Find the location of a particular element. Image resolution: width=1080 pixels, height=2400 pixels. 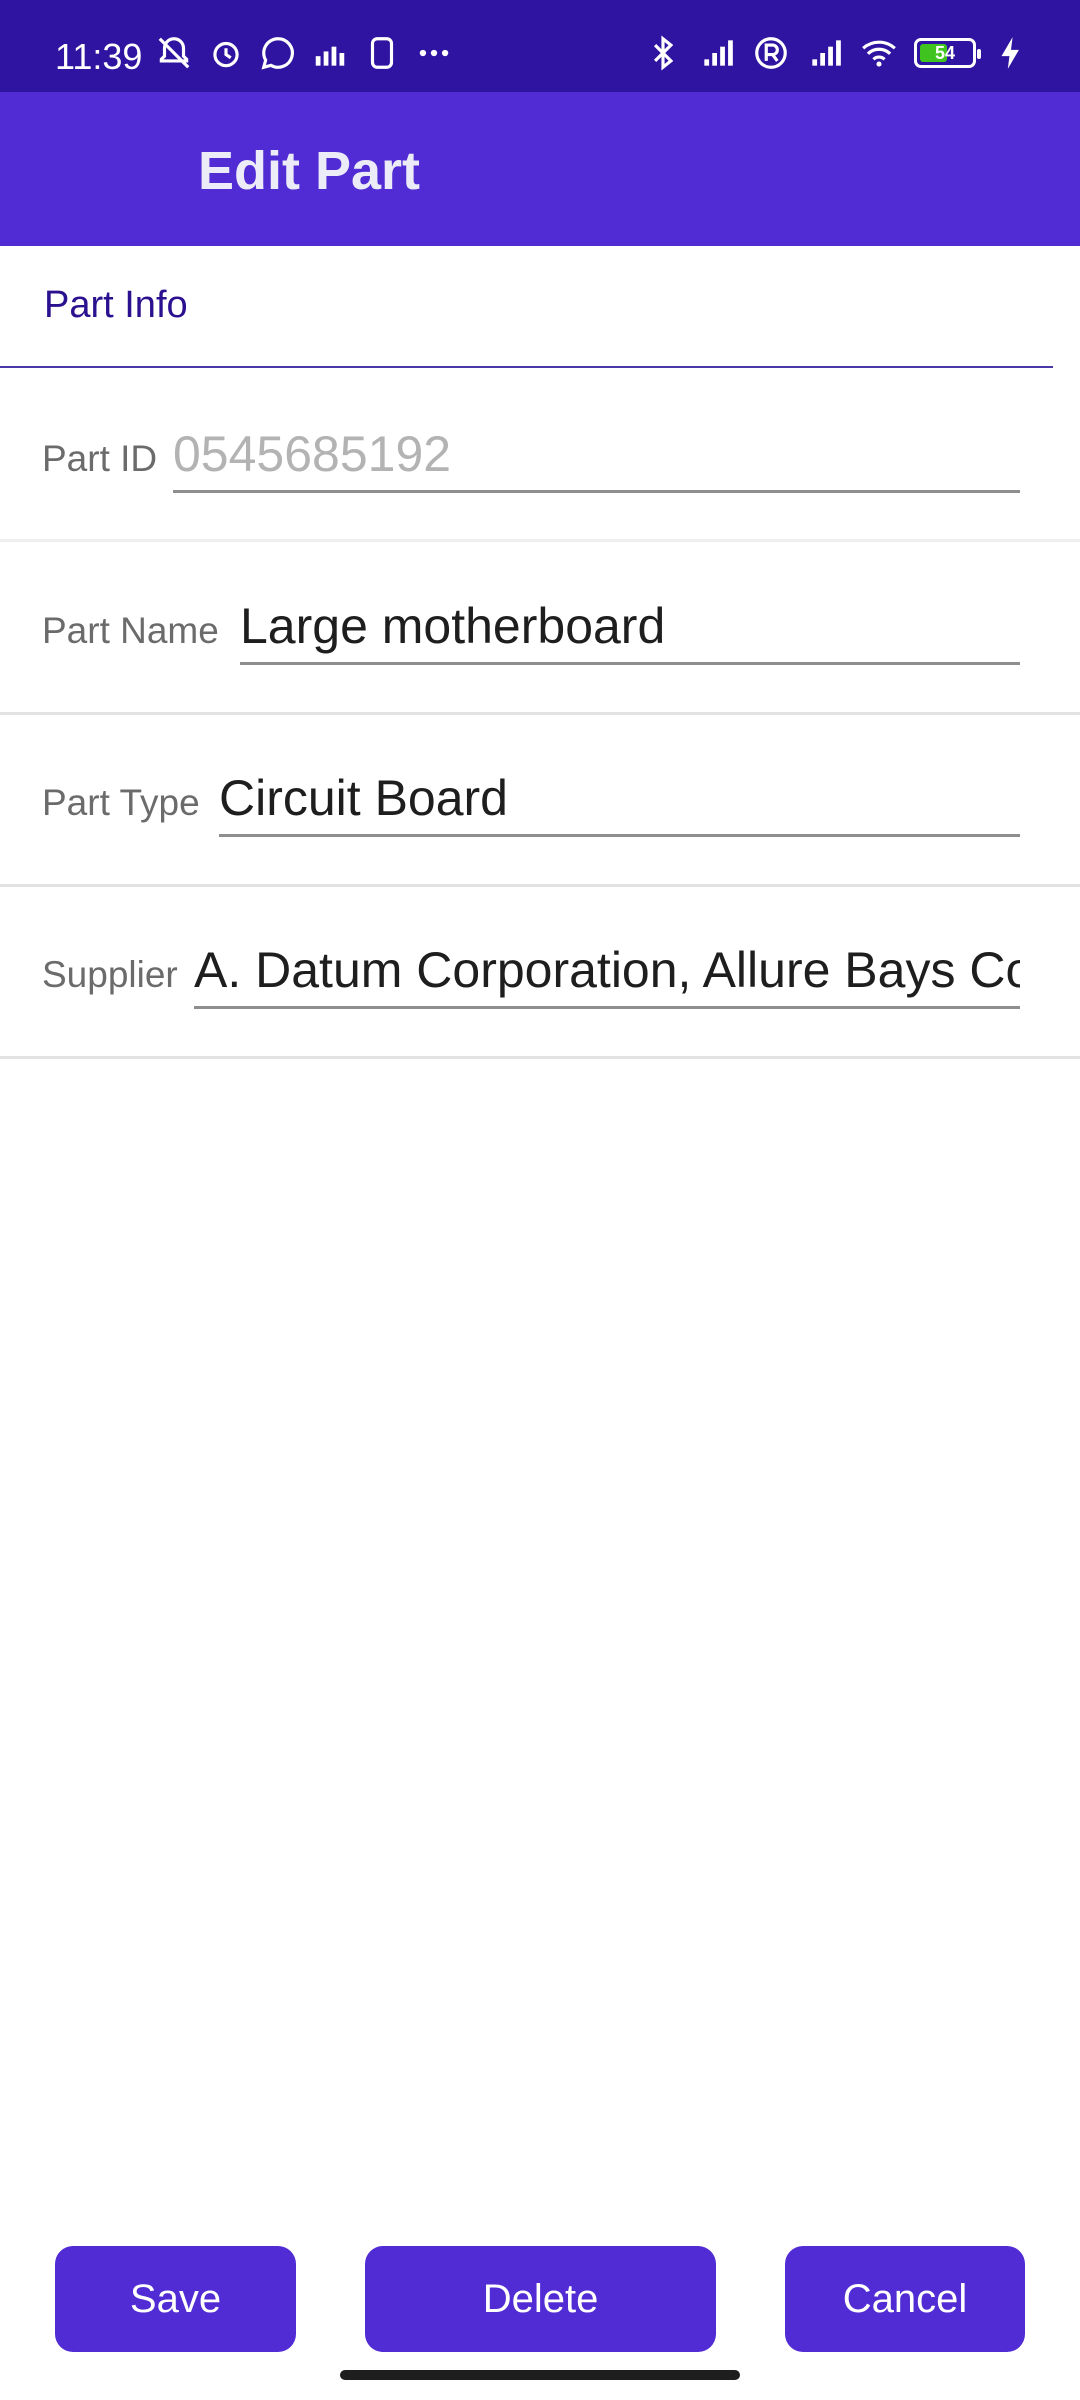

field-row-supplier: Supplier is located at coordinates (540, 970).